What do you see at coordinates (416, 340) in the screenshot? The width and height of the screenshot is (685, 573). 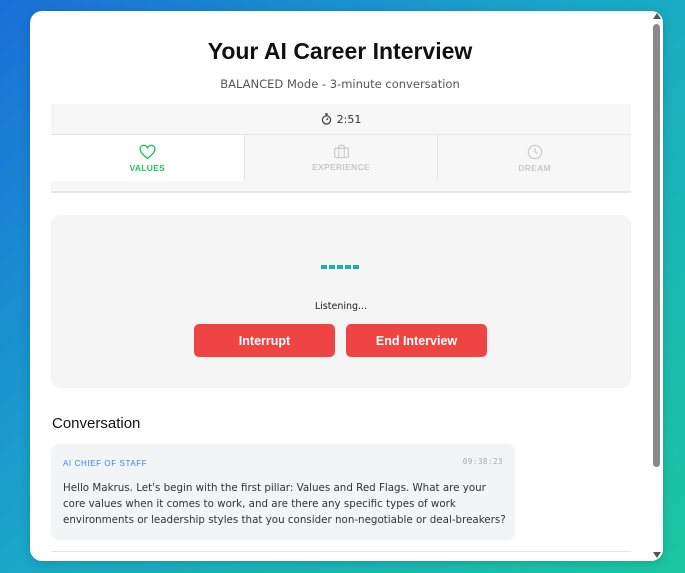 I see `end-interview-button: End Interview` at bounding box center [416, 340].